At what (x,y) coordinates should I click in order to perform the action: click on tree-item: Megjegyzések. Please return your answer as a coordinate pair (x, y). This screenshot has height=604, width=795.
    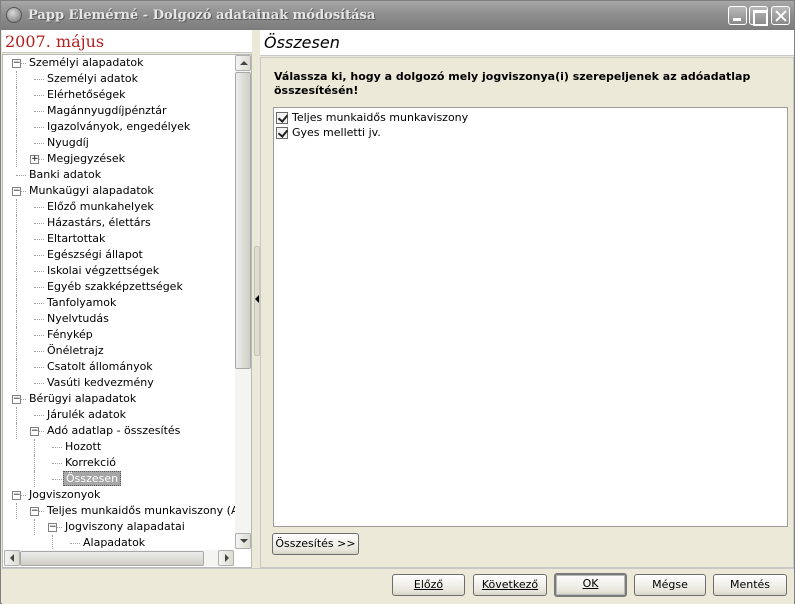
    Looking at the image, I should click on (86, 159).